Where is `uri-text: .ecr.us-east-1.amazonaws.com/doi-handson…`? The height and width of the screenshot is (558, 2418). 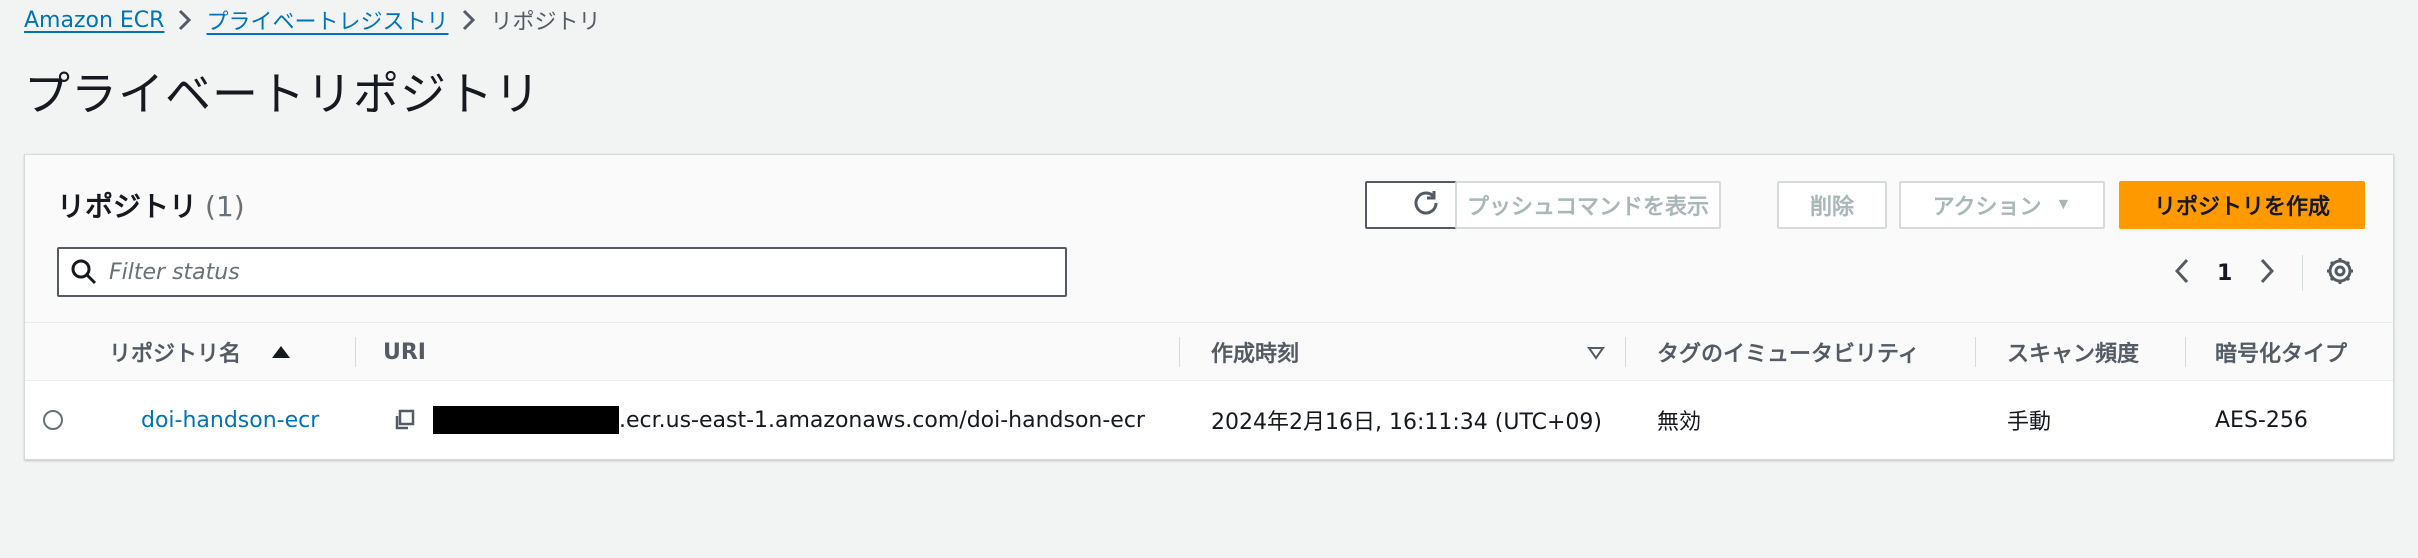 uri-text: .ecr.us-east-1.amazonaws.com/doi-handson… is located at coordinates (882, 420).